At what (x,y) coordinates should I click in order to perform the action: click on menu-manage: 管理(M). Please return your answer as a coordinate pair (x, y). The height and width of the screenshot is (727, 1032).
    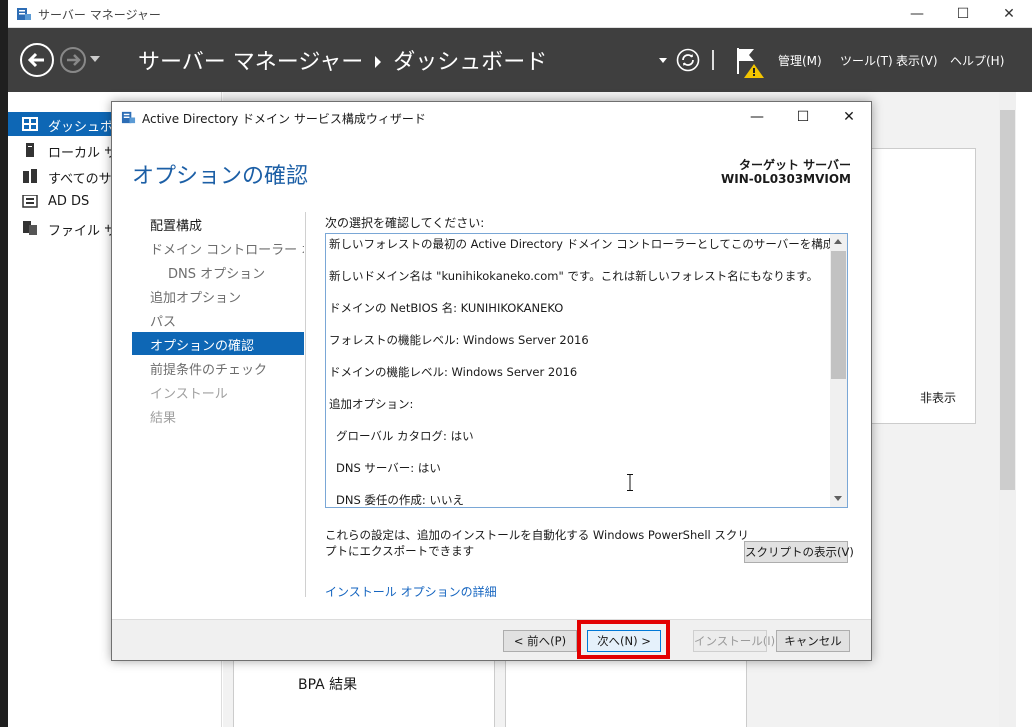
    Looking at the image, I should click on (800, 60).